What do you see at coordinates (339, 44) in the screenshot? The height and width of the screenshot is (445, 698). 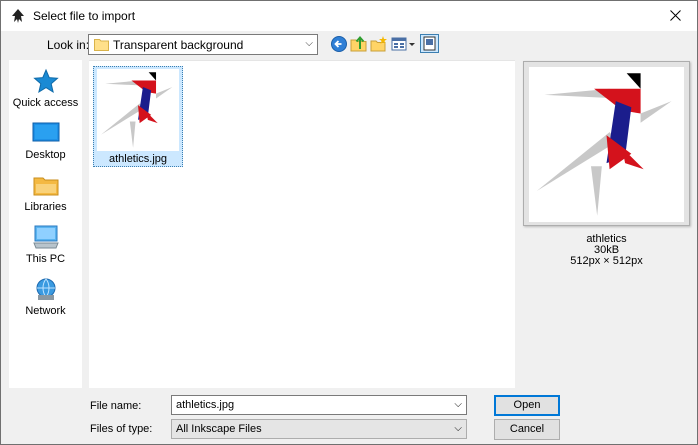 I see `back-icon` at bounding box center [339, 44].